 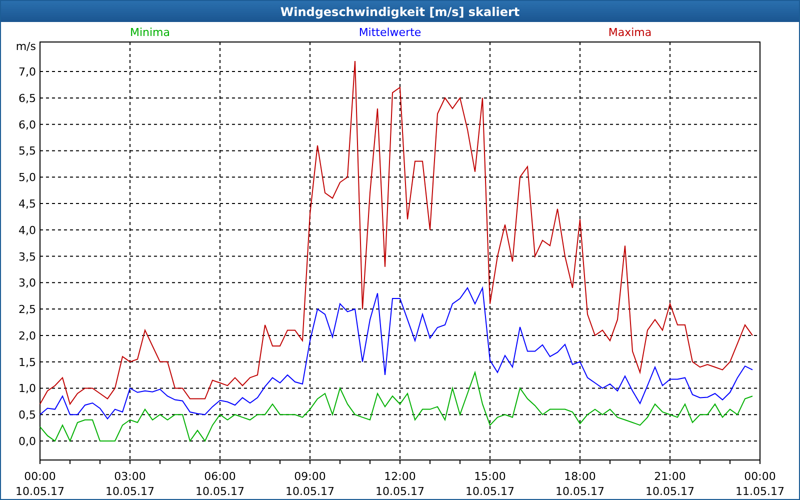 I want to click on legend-label: Minima, so click(x=150, y=32).